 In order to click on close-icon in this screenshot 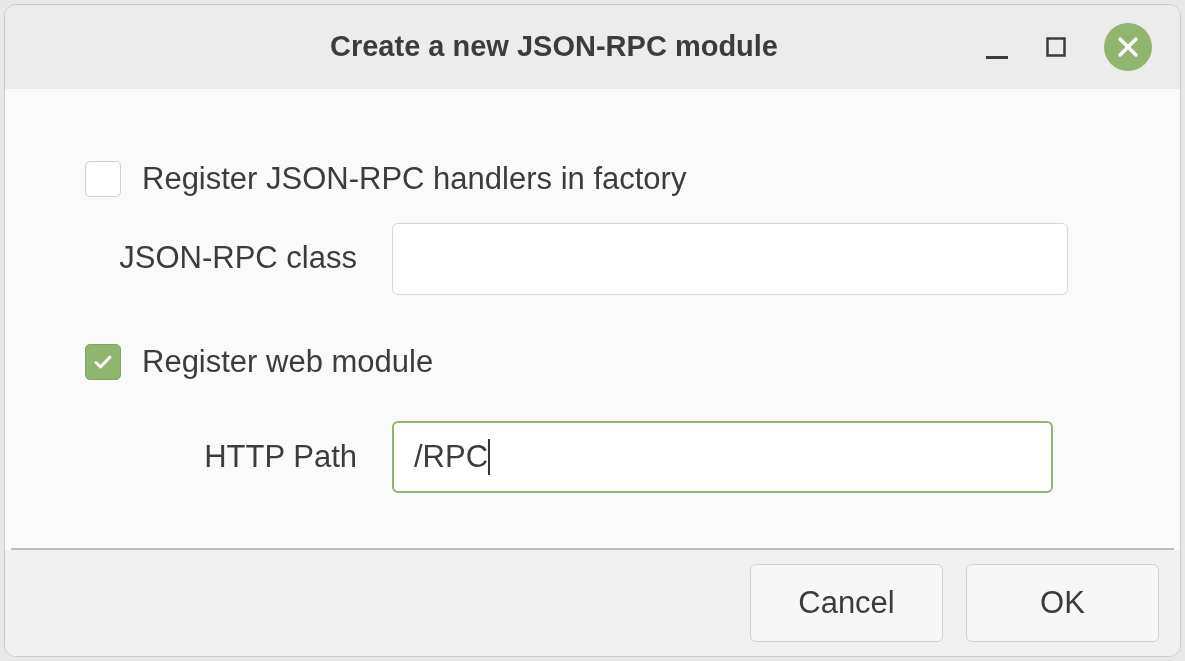, I will do `click(1128, 47)`.